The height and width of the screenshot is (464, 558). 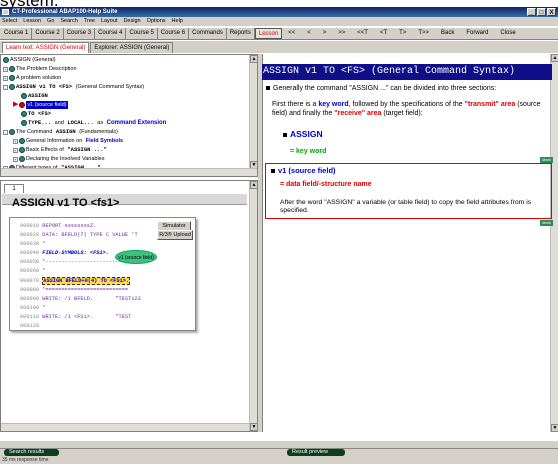 What do you see at coordinates (58, 159) in the screenshot?
I see `tree-node-declaring: + Declaring the Involved Variables` at bounding box center [58, 159].